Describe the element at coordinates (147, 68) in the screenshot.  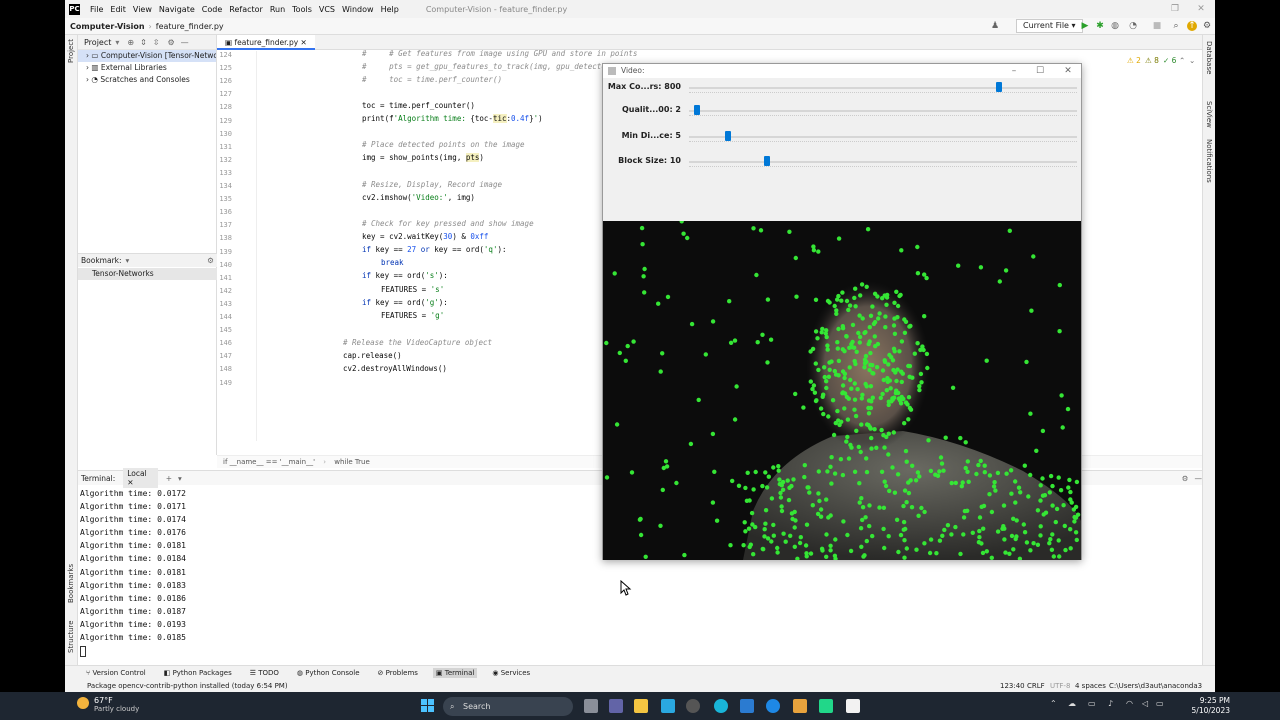
I see `tree-item-external-libraries: › ▥ External Libraries` at that location.